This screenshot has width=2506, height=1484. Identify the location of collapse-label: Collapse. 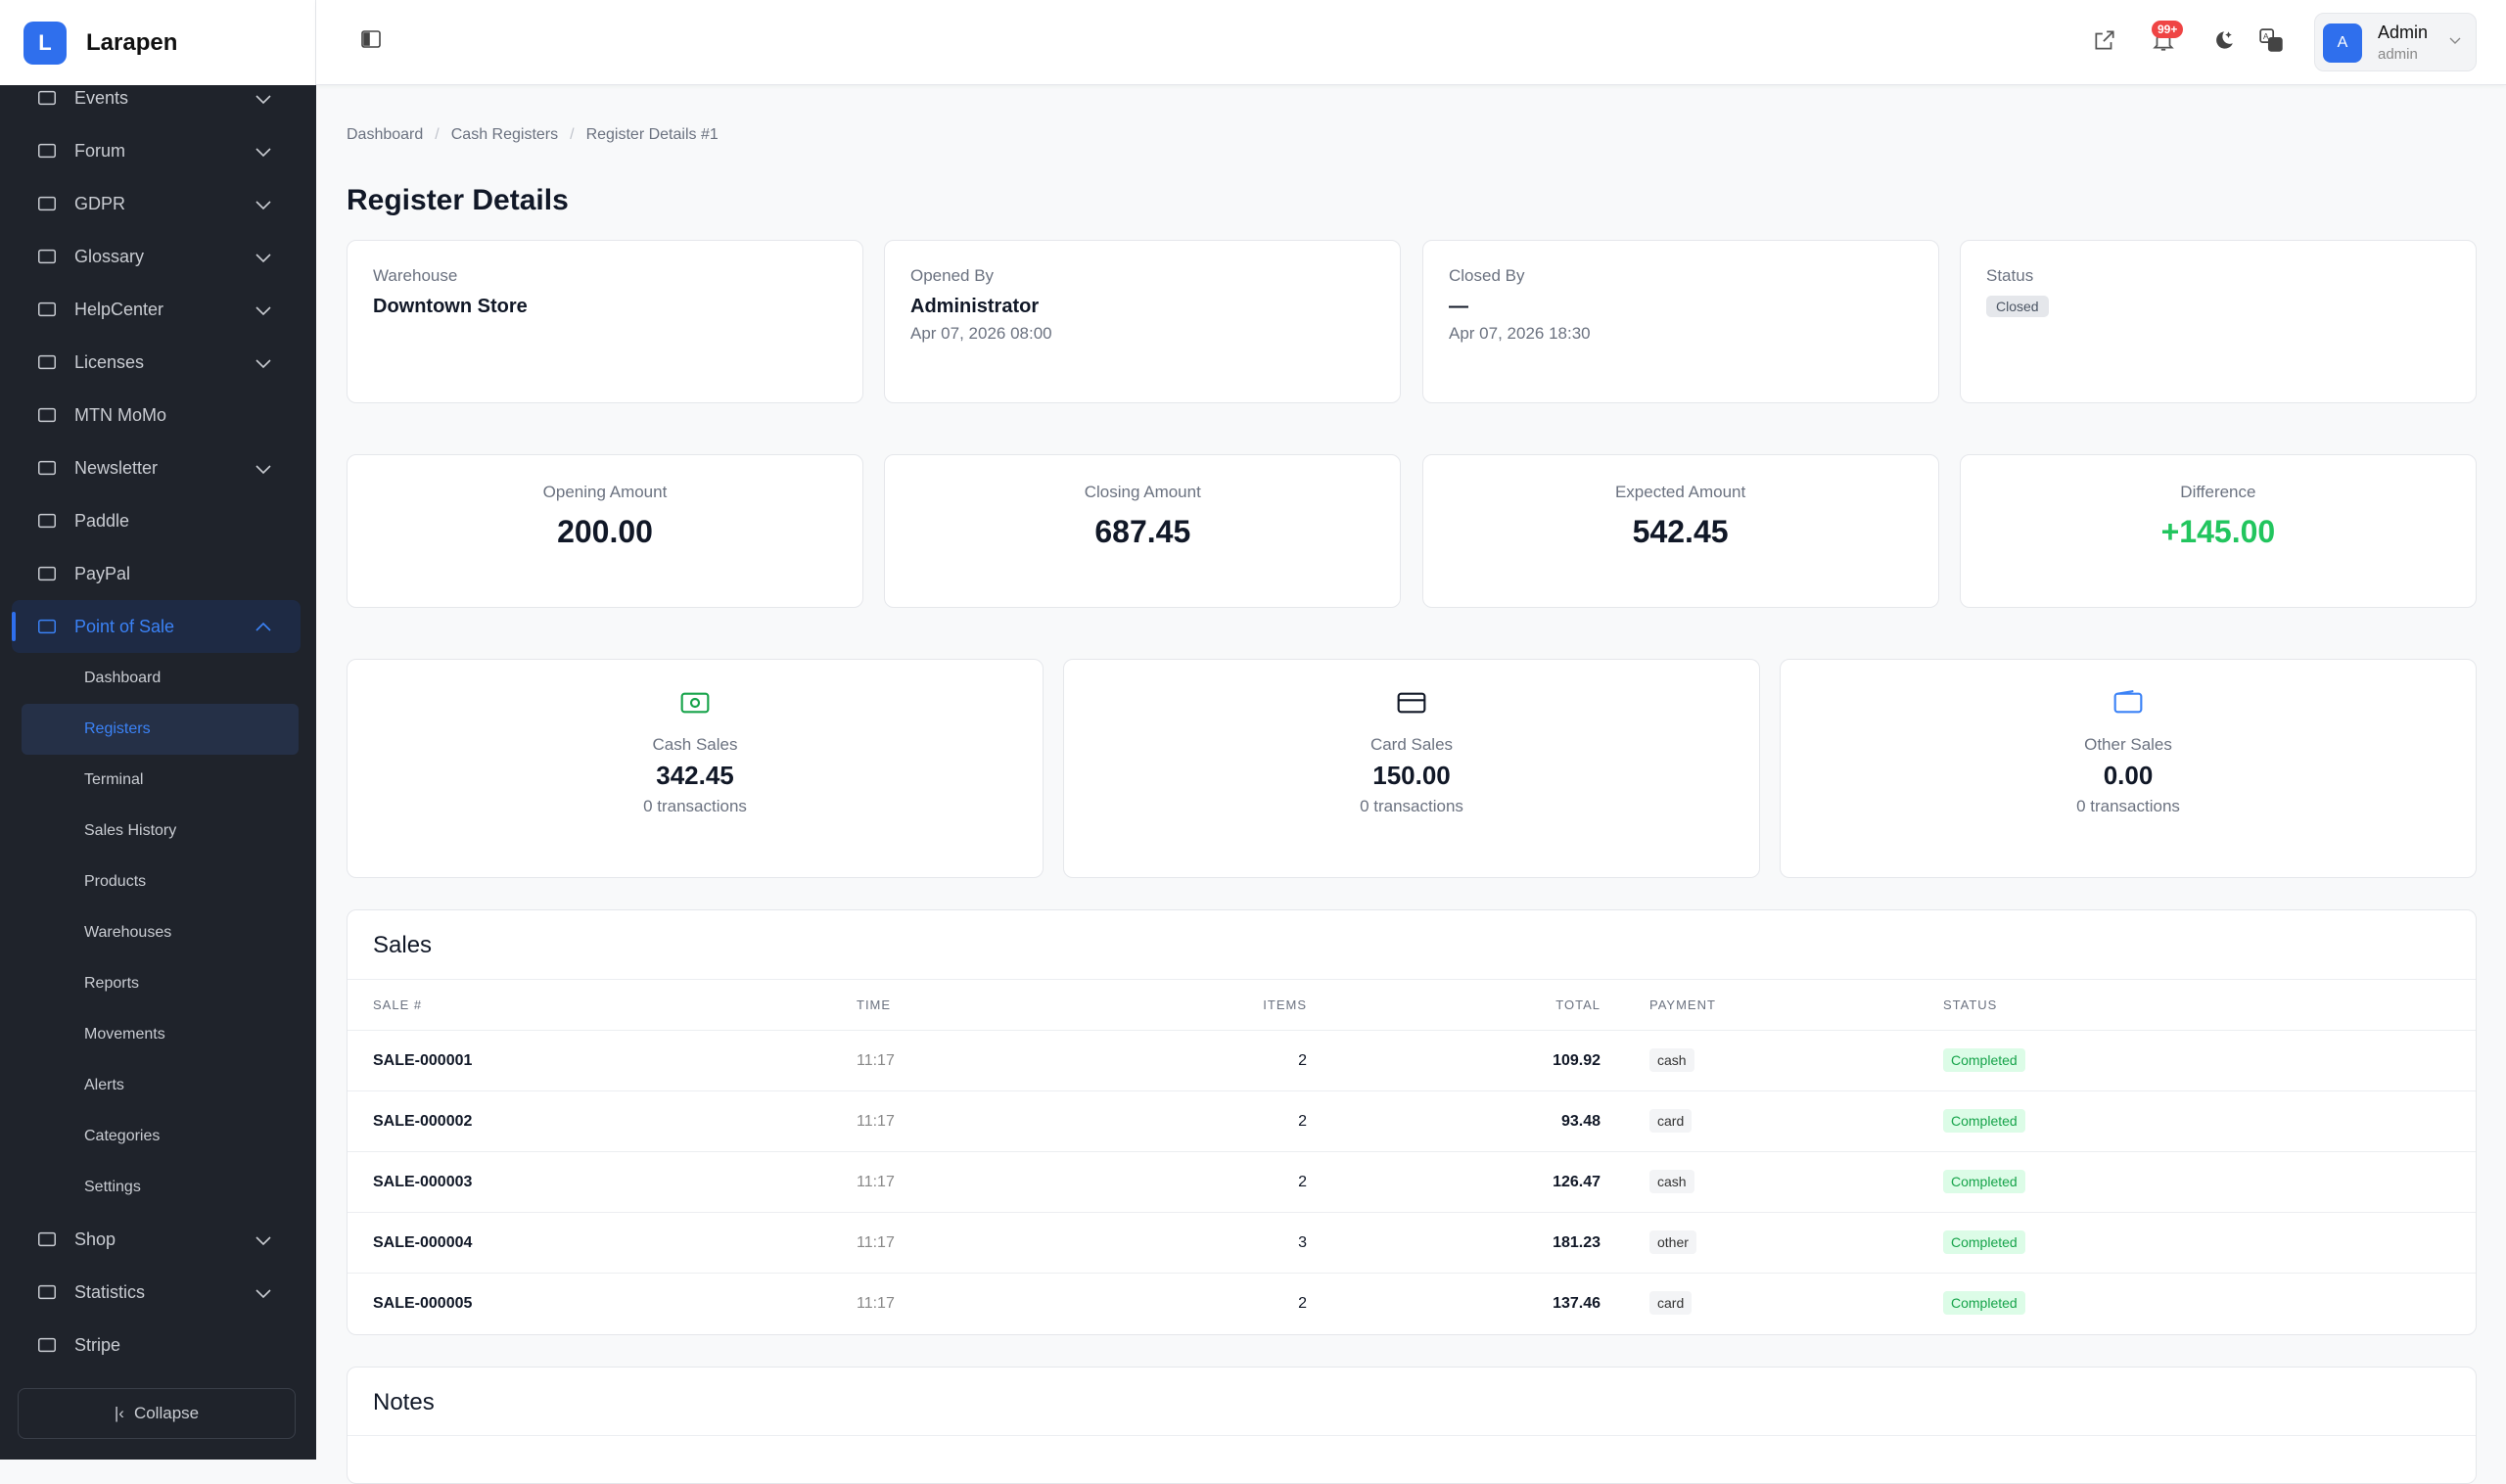
(166, 1413).